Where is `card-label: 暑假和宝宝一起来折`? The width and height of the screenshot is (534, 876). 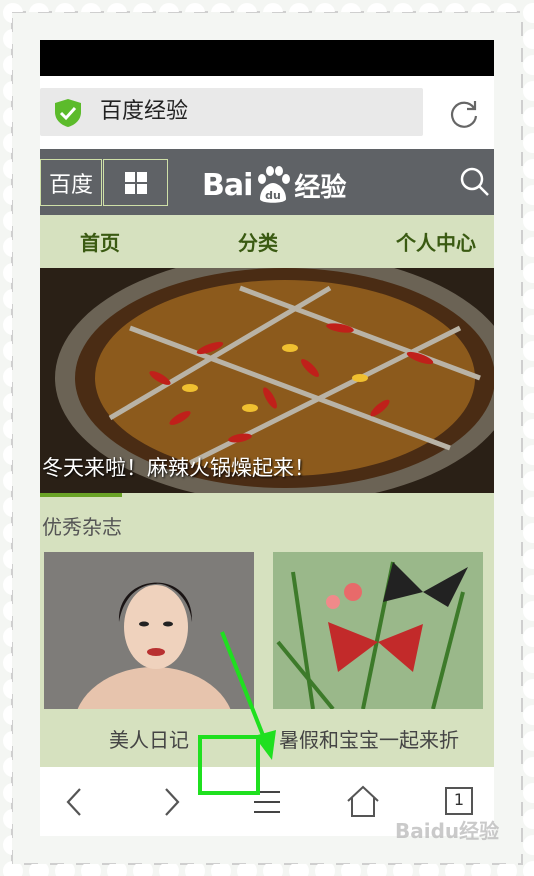
card-label: 暑假和宝宝一起来折 is located at coordinates (369, 740).